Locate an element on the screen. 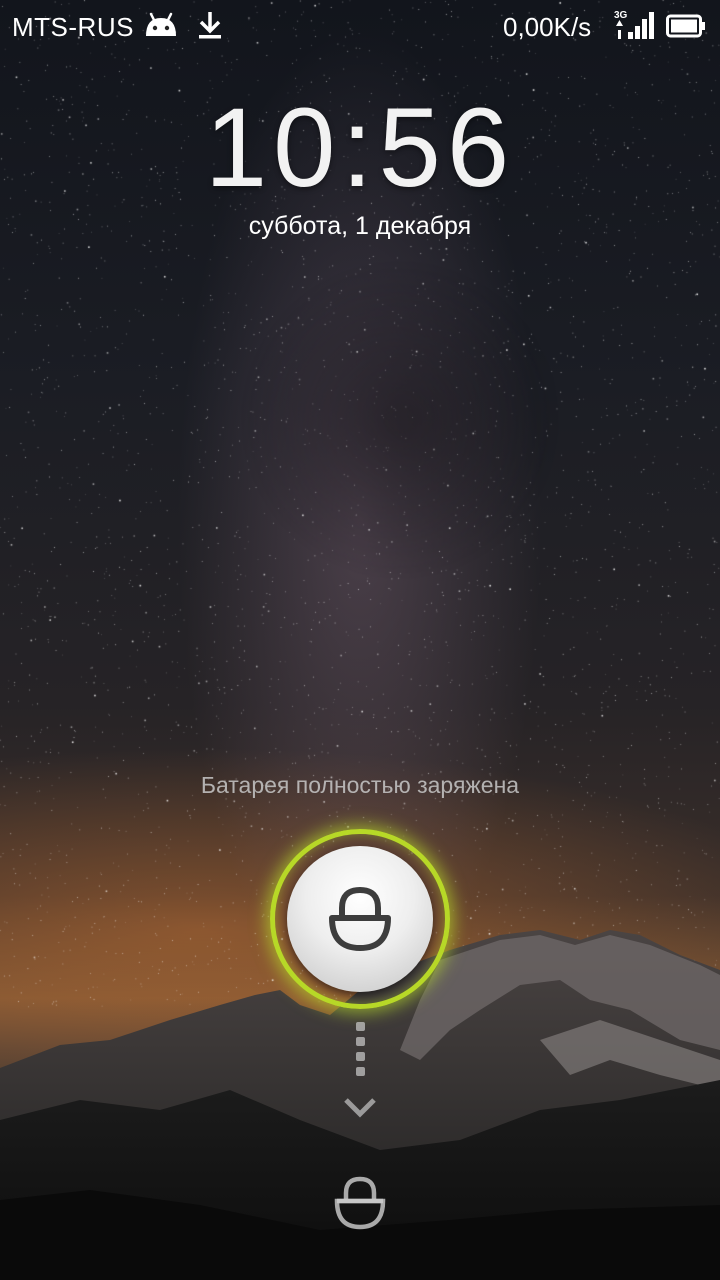  network-type-label: 3G is located at coordinates (621, 15).